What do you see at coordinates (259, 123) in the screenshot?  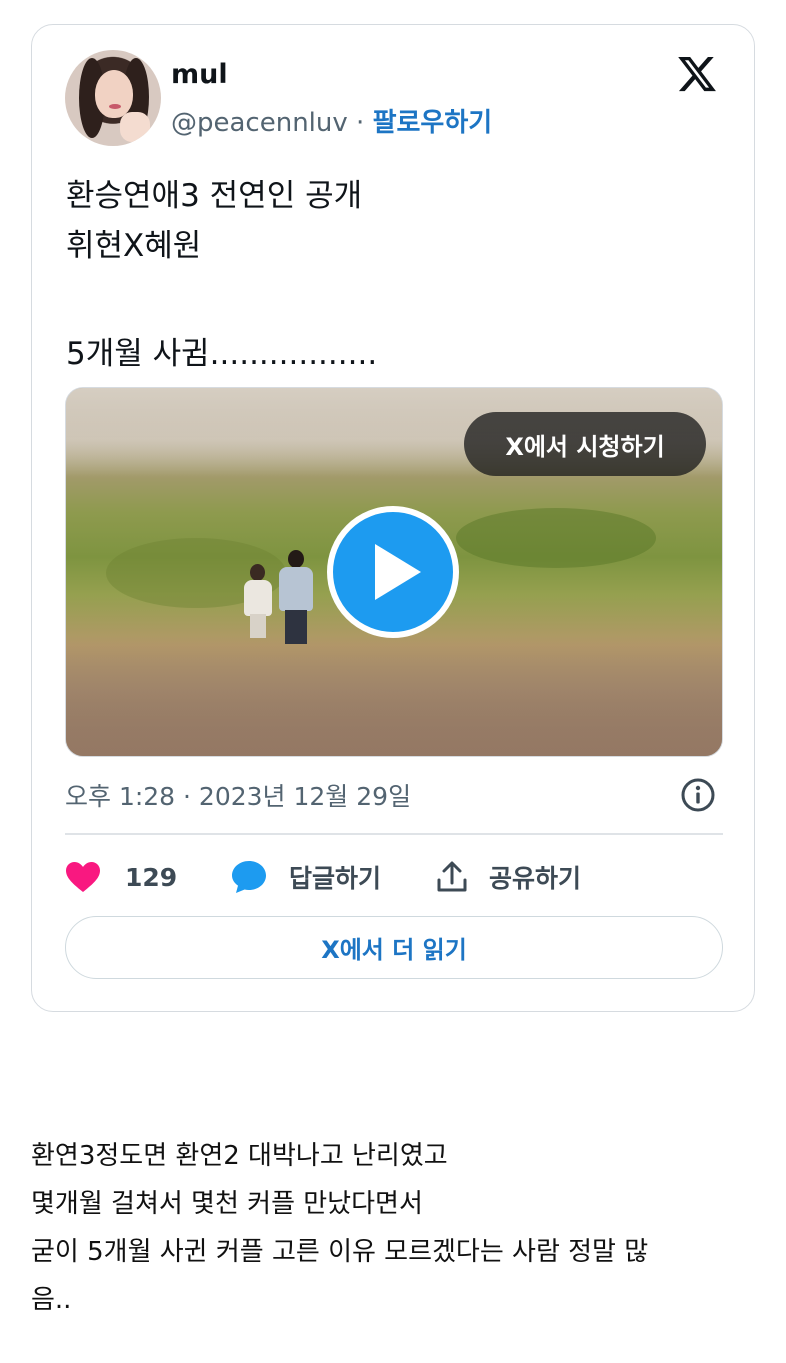 I see `author-handle: @peacennluv` at bounding box center [259, 123].